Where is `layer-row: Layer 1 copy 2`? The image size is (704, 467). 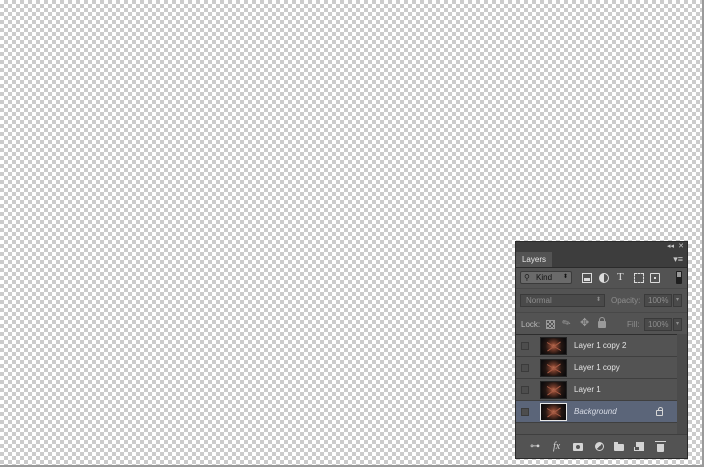 layer-row: Layer 1 copy 2 is located at coordinates (596, 346).